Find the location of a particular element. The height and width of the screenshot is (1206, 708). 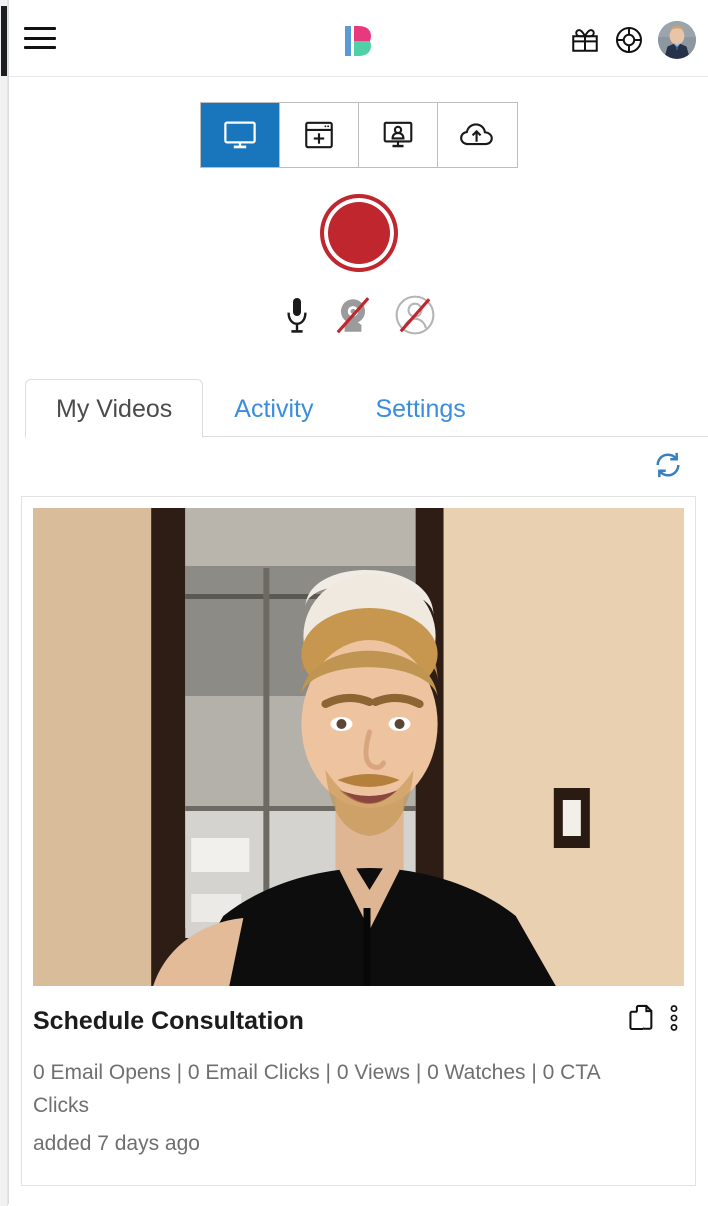

video-card-header: Schedule Consultation is located at coordinates (358, 1020).